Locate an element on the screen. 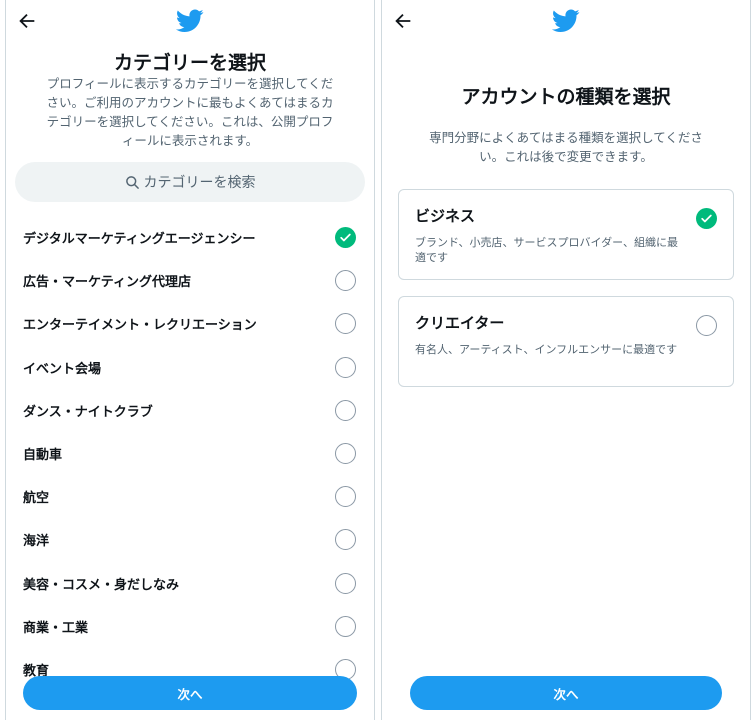 This screenshot has width=756, height=720. account-type-business: ビジネス ブランド、小売店、サービスプロバイダー、組織に最適です is located at coordinates (566, 234).